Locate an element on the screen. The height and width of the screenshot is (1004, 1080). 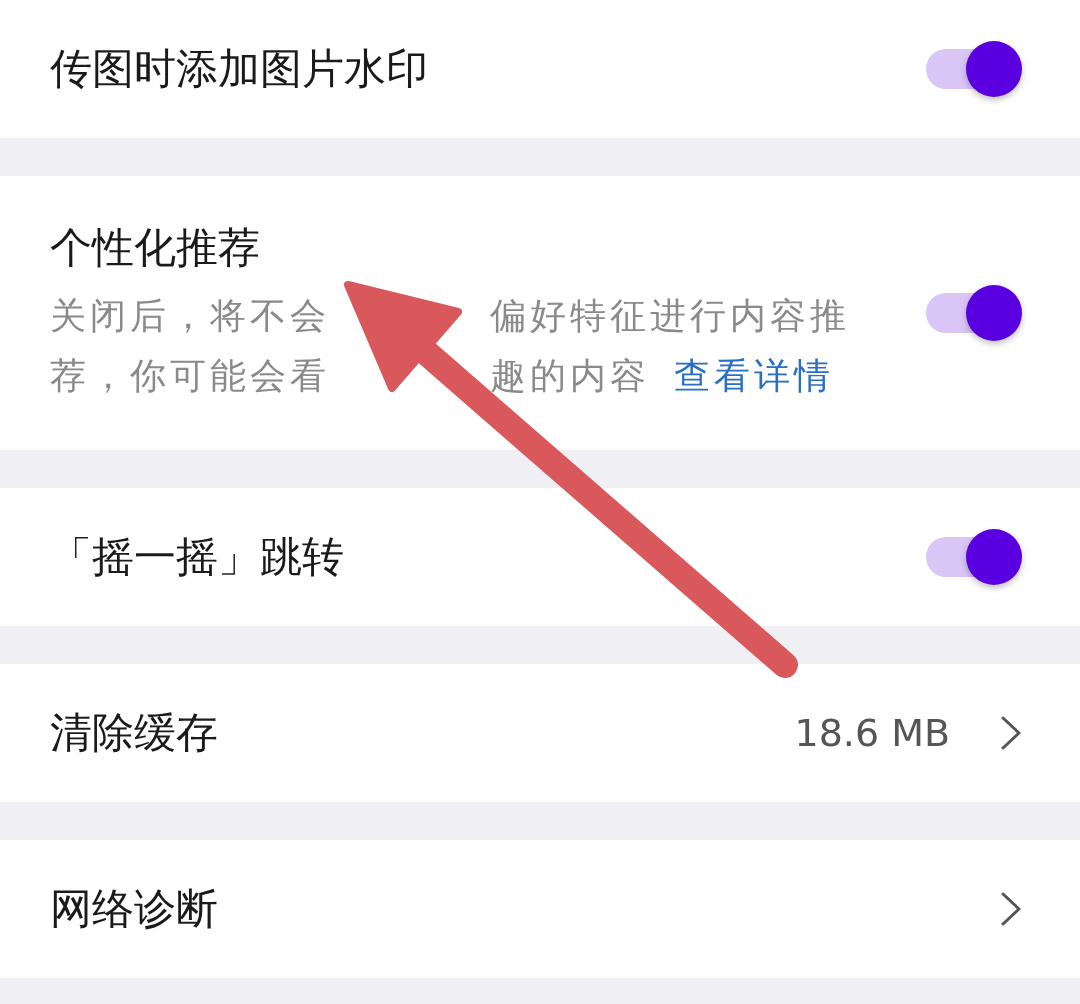
setting-label: 「摇一摇」跳转 is located at coordinates (197, 557).